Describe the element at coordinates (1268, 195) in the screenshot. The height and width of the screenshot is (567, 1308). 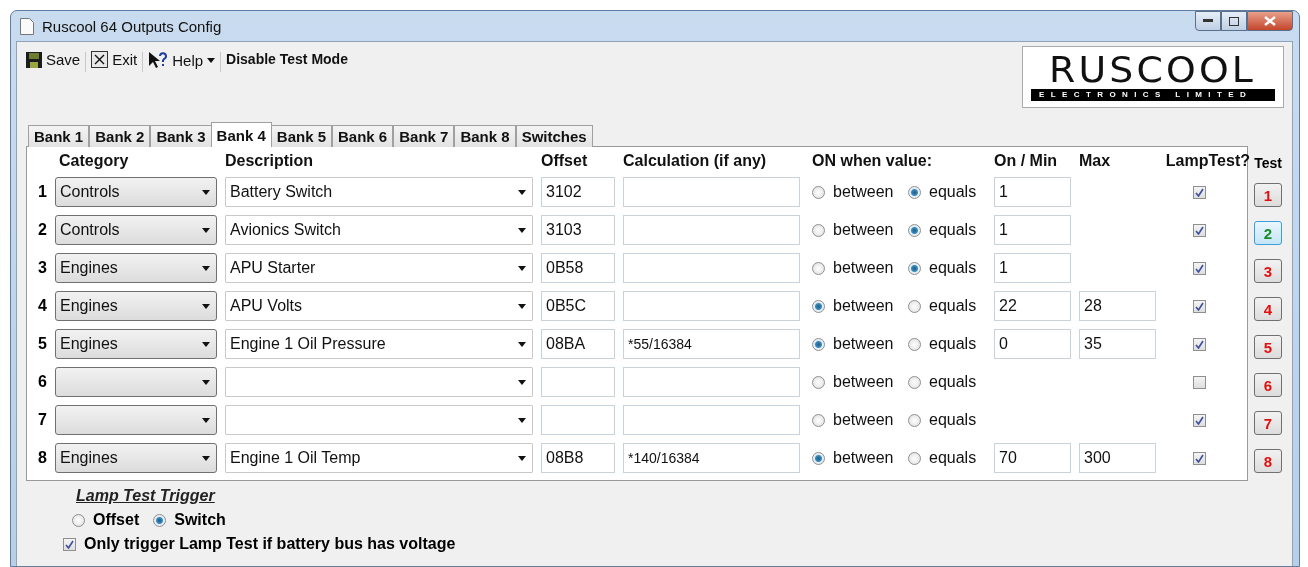
I see `test-button: 1` at that location.